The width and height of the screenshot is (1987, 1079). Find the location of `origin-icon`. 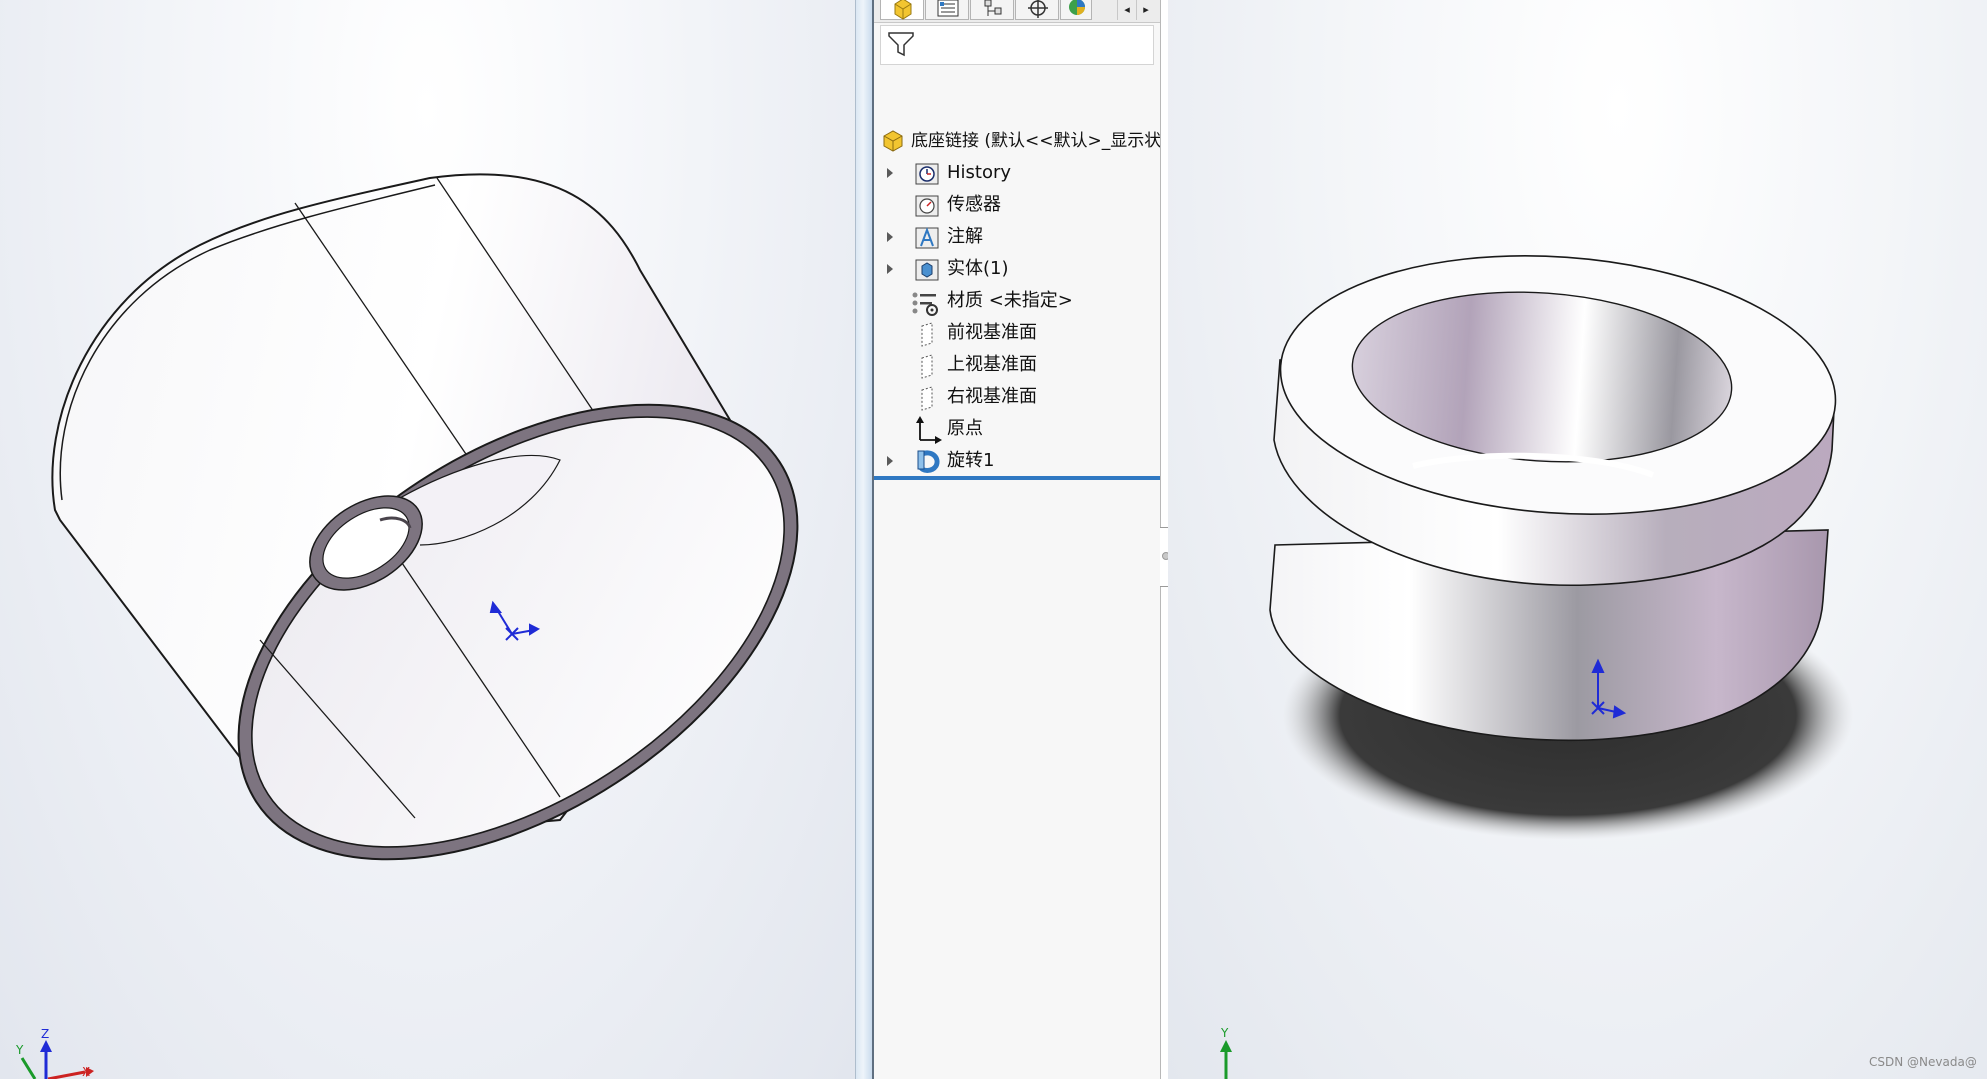

origin-icon is located at coordinates (929, 430).